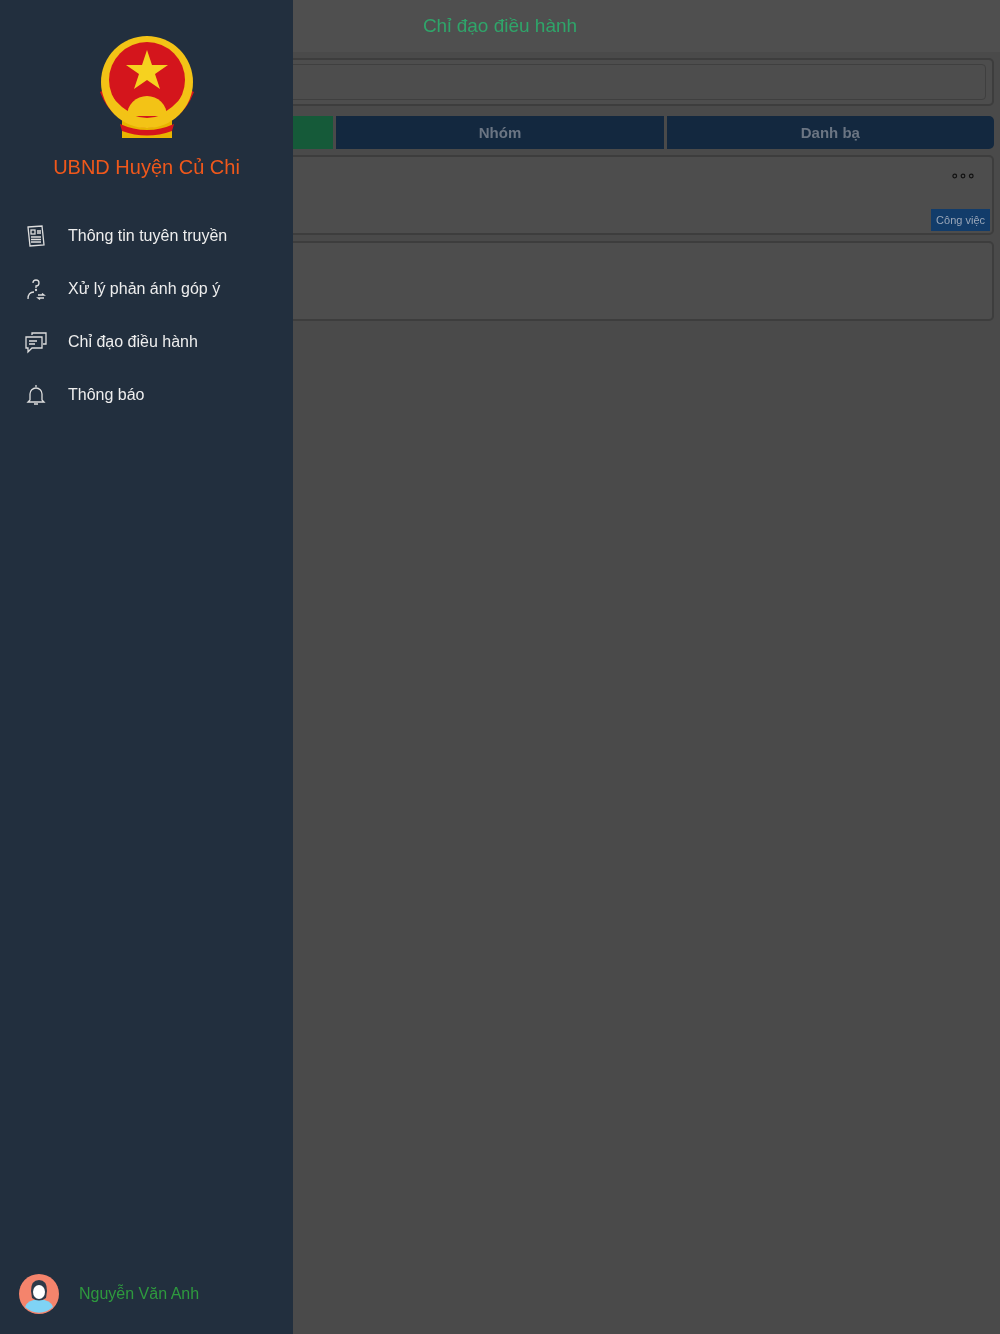 This screenshot has height=1334, width=1000. Describe the element at coordinates (36, 288) in the screenshot. I see `person-question-icon` at that location.